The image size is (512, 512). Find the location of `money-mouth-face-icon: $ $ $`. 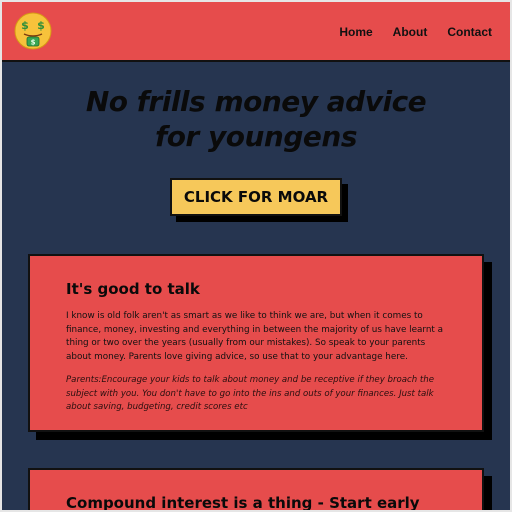

money-mouth-face-icon: $ $ $ is located at coordinates (33, 31).